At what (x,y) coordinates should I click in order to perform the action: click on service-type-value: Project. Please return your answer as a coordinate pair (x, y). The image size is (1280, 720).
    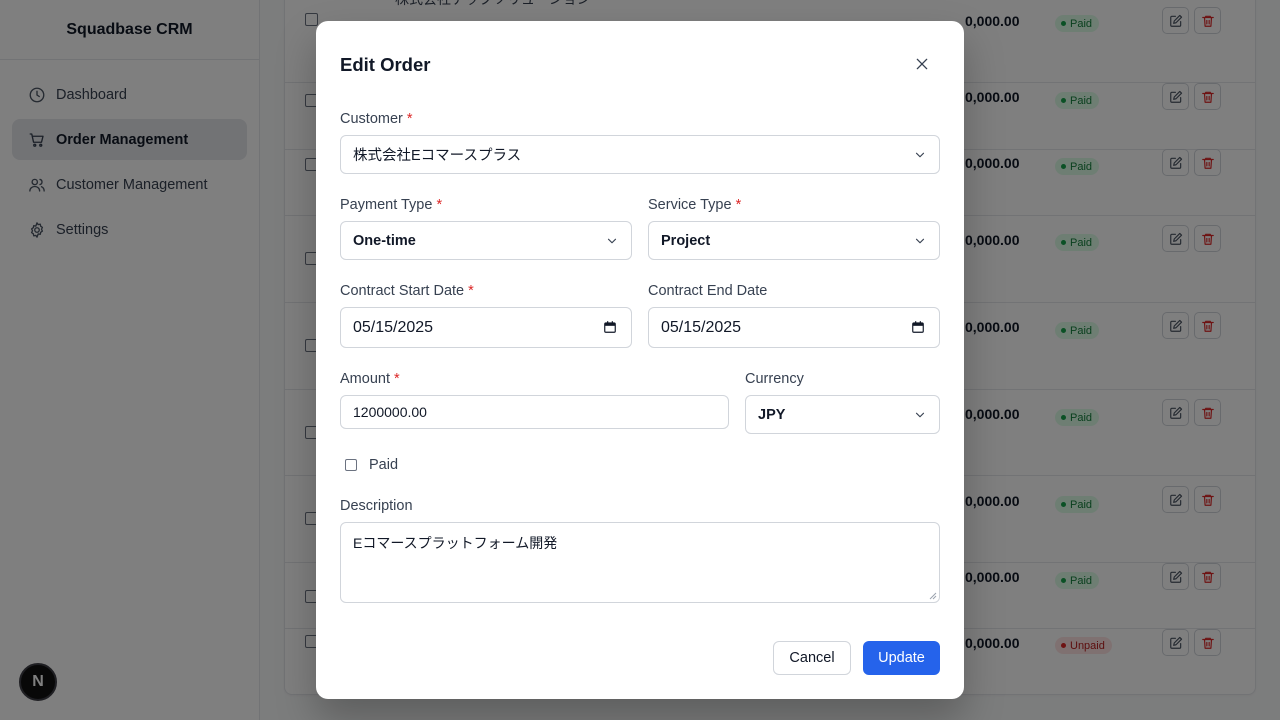
    Looking at the image, I should click on (686, 240).